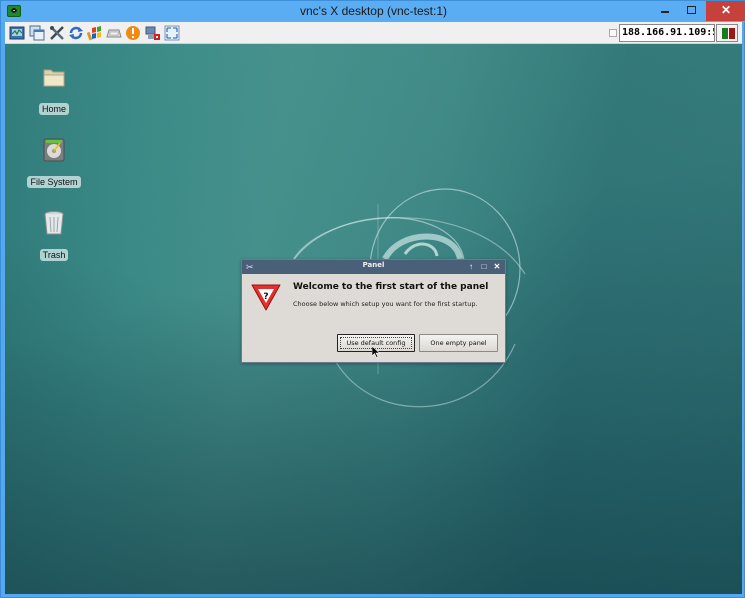 The width and height of the screenshot is (745, 598). Describe the element at coordinates (54, 78) in the screenshot. I see `folder-icon` at that location.